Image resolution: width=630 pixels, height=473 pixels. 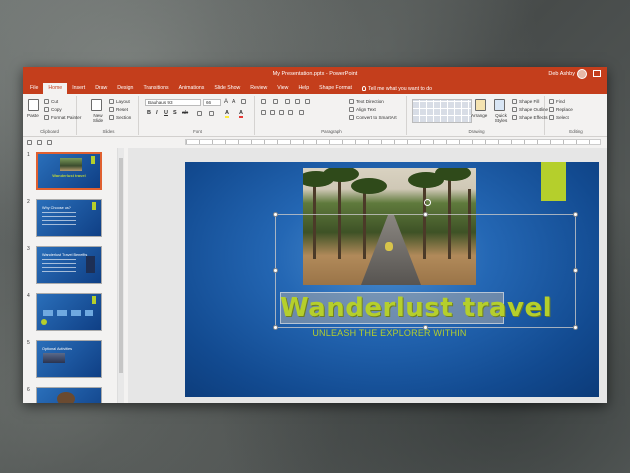 I want to click on thumbnail-scrollbar, so click(x=120, y=275).